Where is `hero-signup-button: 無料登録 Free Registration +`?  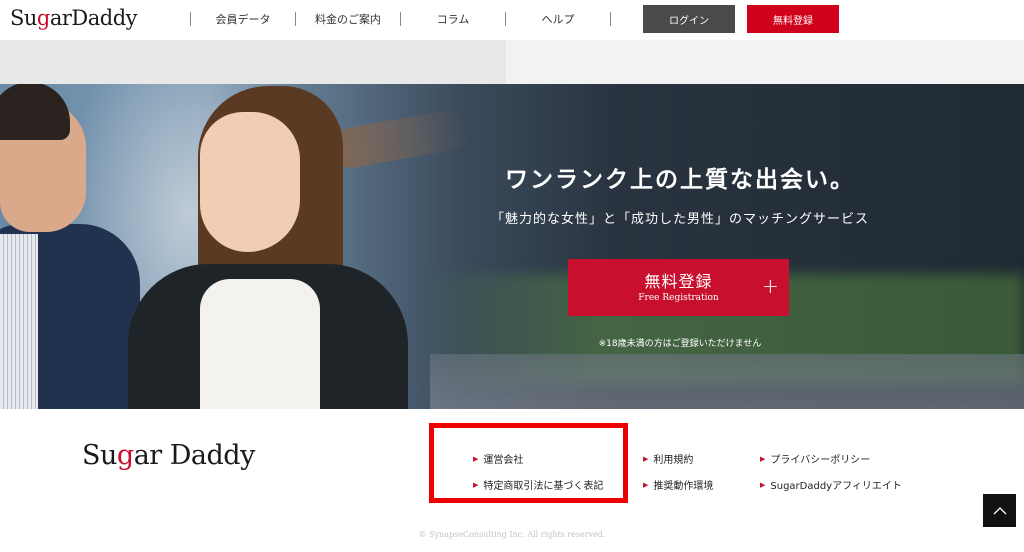
hero-signup-button: 無料登録 Free Registration + is located at coordinates (678, 287).